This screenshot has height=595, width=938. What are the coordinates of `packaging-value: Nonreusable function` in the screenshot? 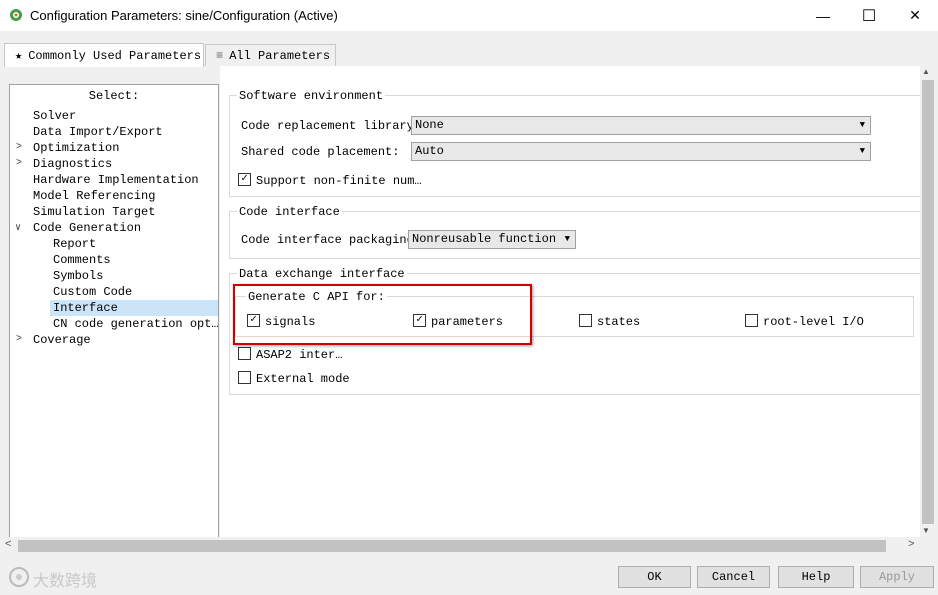 It's located at (484, 239).